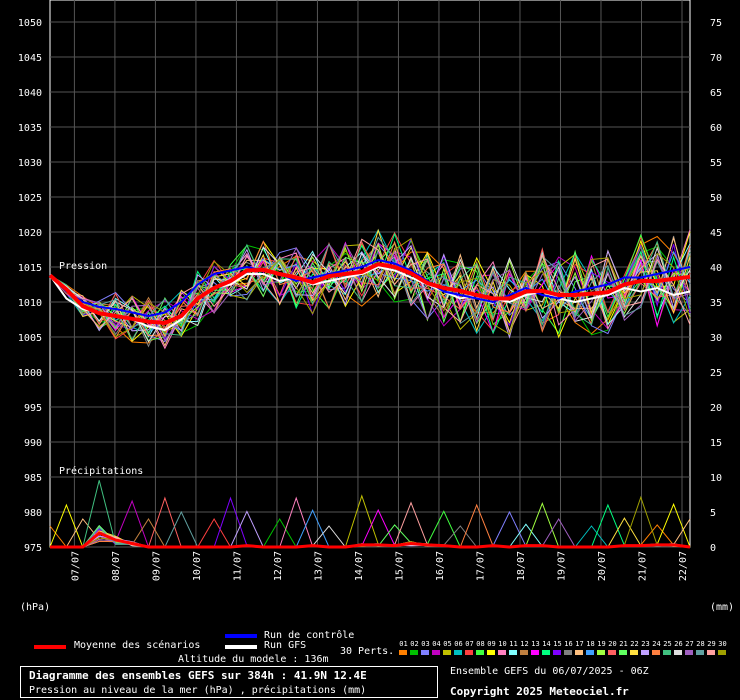  I want to click on left-tick-label: 1010, so click(30, 303).